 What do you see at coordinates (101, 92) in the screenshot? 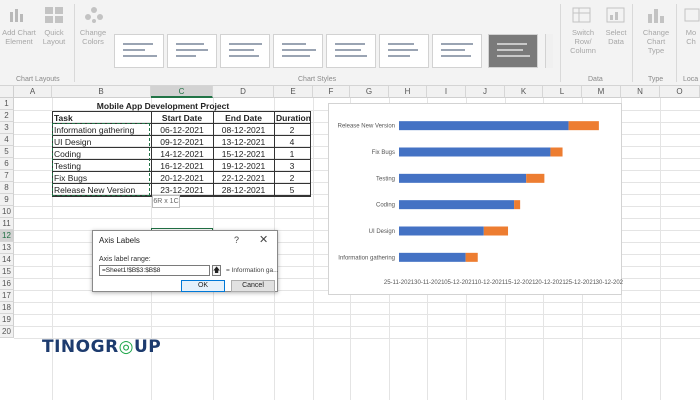
I see `column-header-b: B` at bounding box center [101, 92].